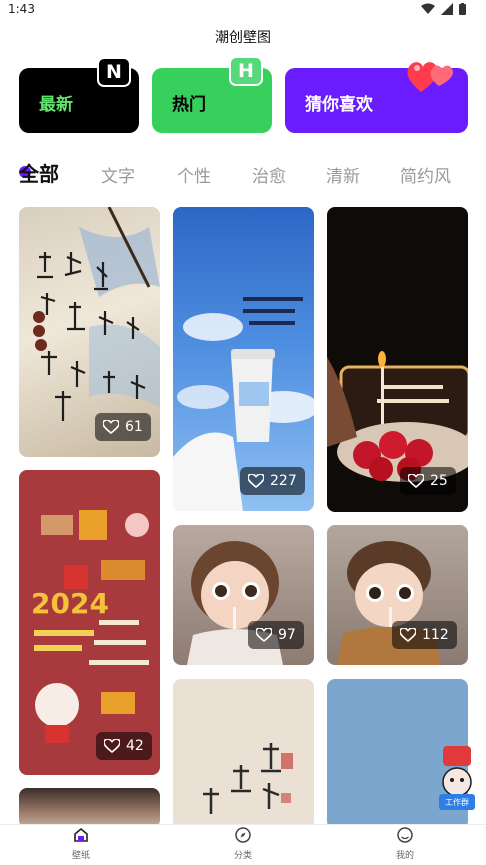 The image size is (486, 865). I want to click on nav-mine-label: 我的, so click(404, 856).